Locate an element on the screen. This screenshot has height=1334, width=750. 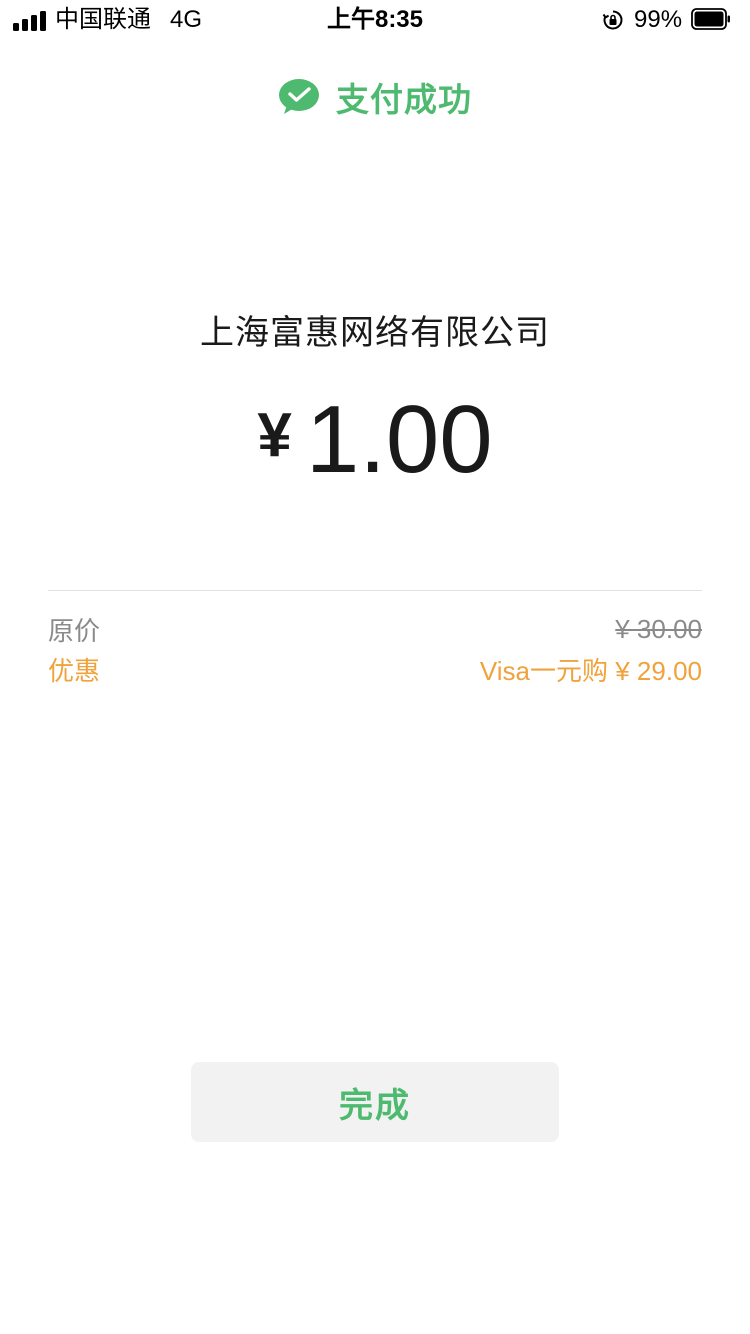
status-bar: 中国联通 4G 上午8:35 99% is located at coordinates (375, 20).